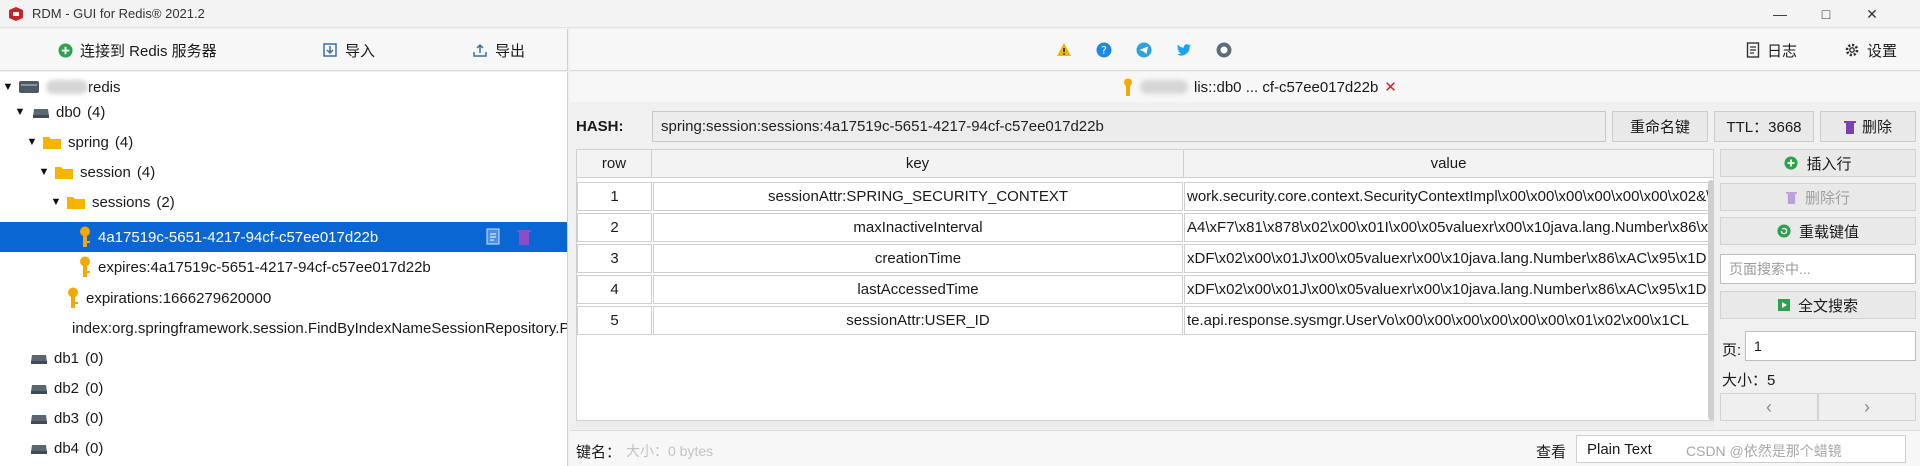 The image size is (1920, 466). What do you see at coordinates (918, 320) in the screenshot?
I see `table-cell-key: sessionAttr:USER_ID` at bounding box center [918, 320].